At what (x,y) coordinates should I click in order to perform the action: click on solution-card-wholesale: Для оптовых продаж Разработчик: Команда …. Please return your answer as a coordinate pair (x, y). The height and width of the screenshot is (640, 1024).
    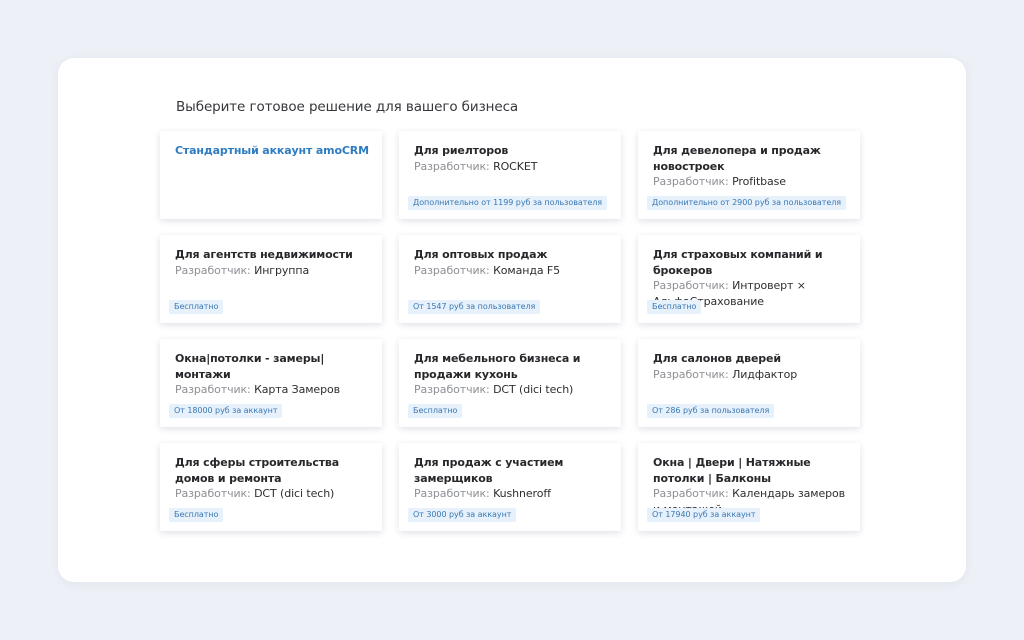
    Looking at the image, I should click on (510, 279).